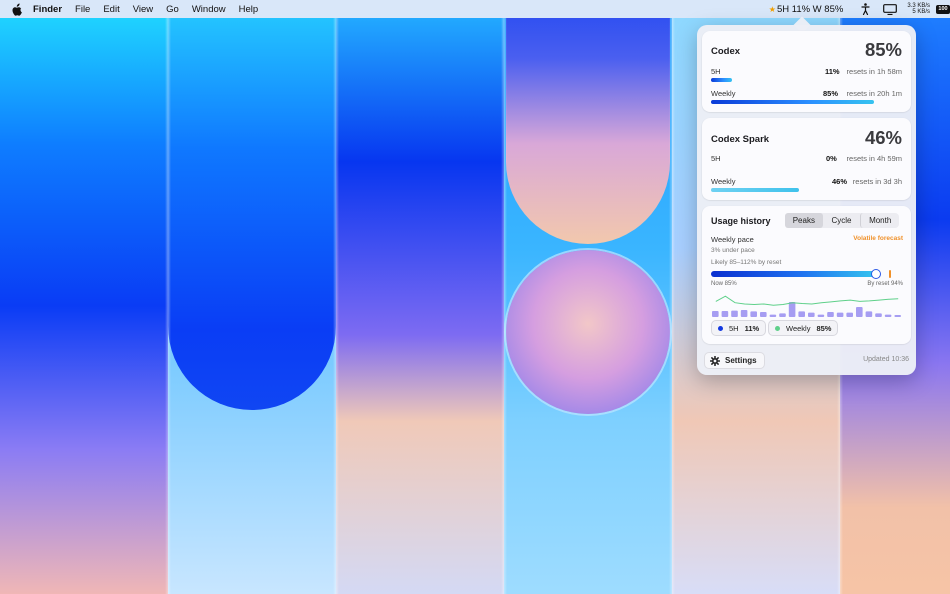  I want to click on card-title: Codex Spark, so click(740, 139).